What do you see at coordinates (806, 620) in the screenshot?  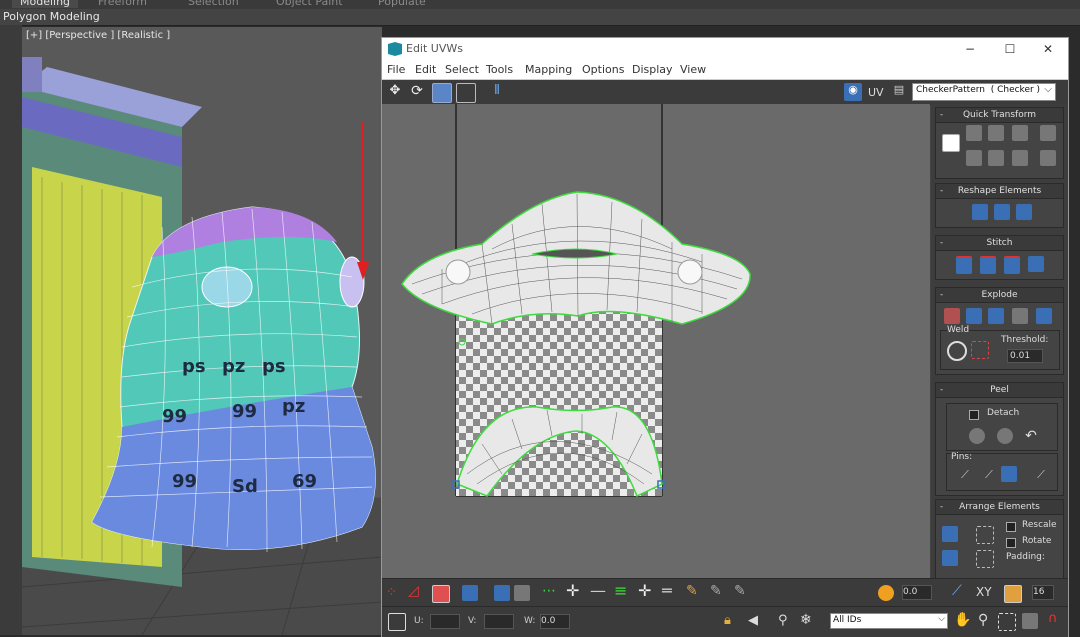 I see `freeze-icon: ❄` at bounding box center [806, 620].